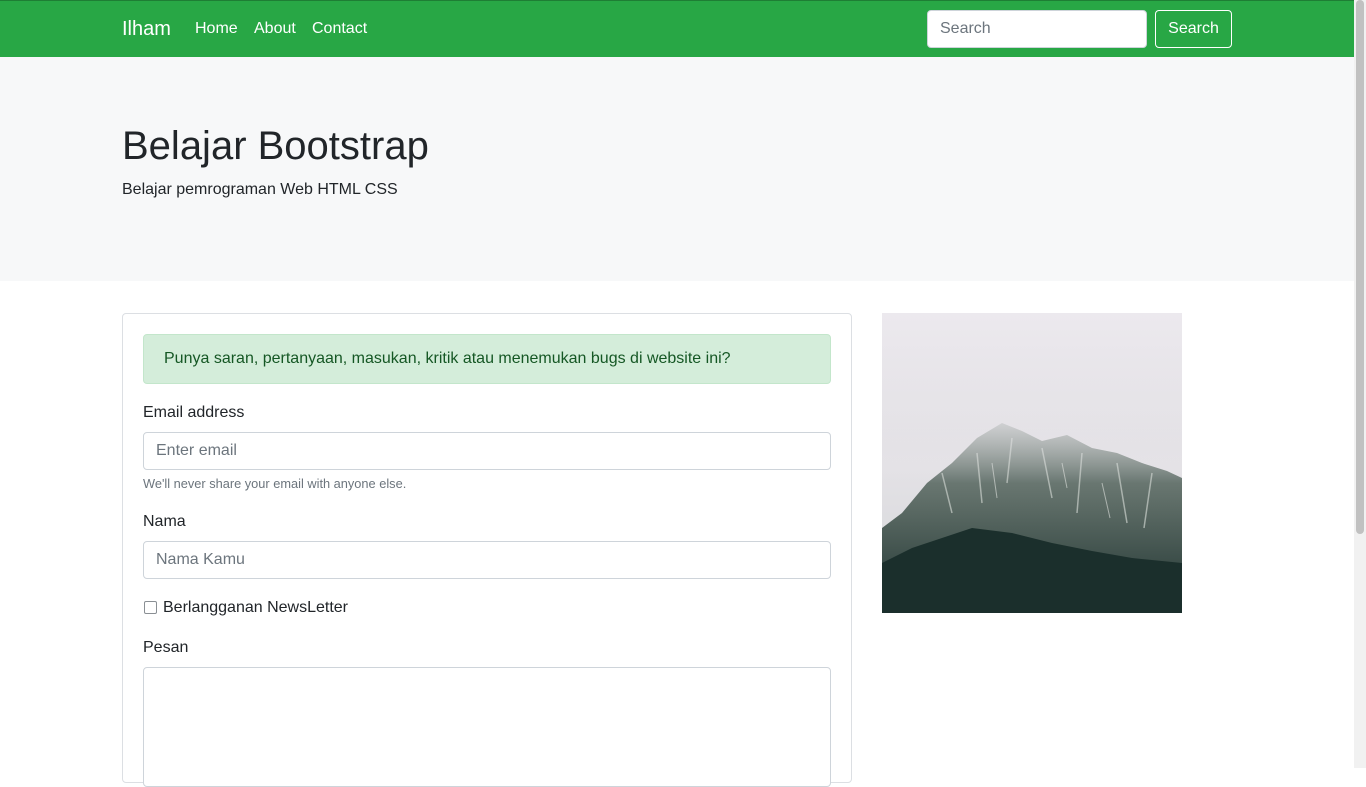  I want to click on nav-link-about: About, so click(275, 29).